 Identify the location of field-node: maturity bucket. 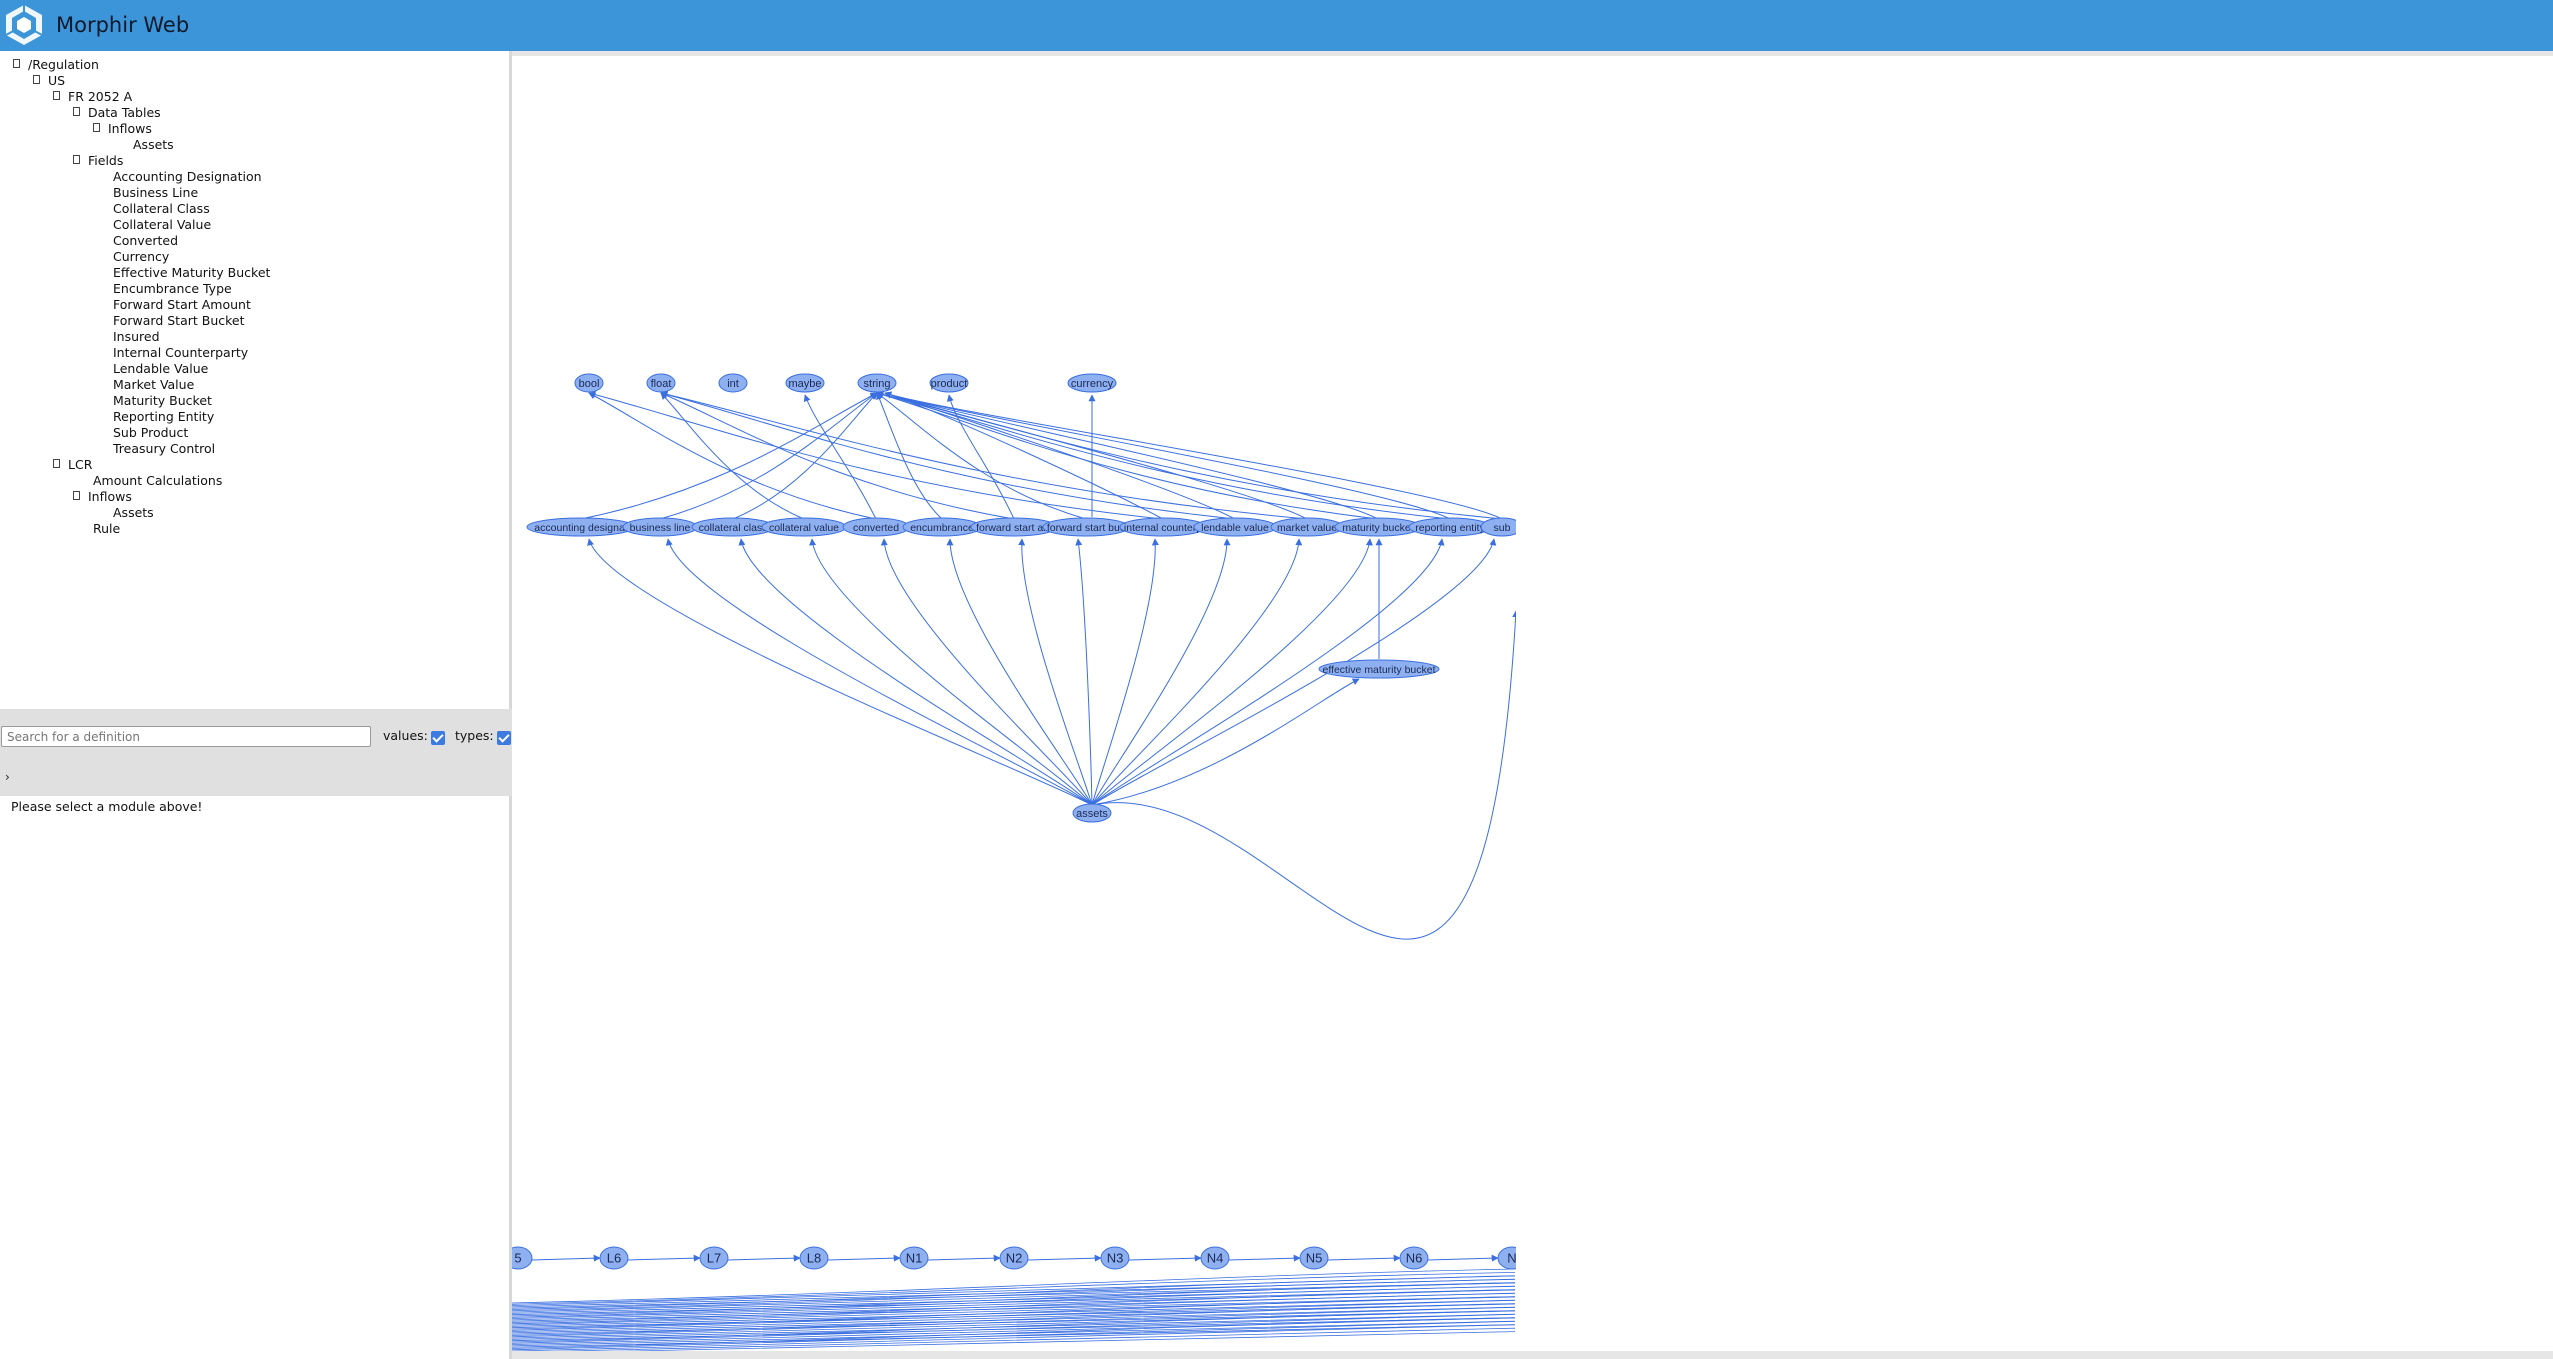
(1378, 527).